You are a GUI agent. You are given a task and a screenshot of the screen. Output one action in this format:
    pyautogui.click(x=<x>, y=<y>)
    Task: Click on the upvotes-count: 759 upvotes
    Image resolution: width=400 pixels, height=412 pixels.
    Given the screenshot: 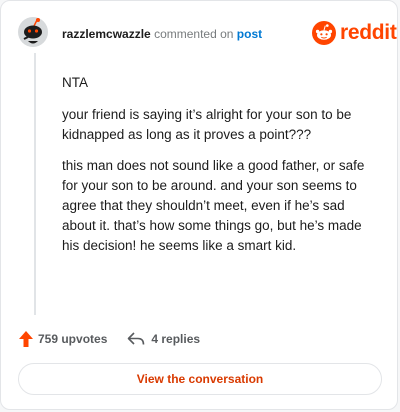 What is the action you would take?
    pyautogui.click(x=73, y=339)
    